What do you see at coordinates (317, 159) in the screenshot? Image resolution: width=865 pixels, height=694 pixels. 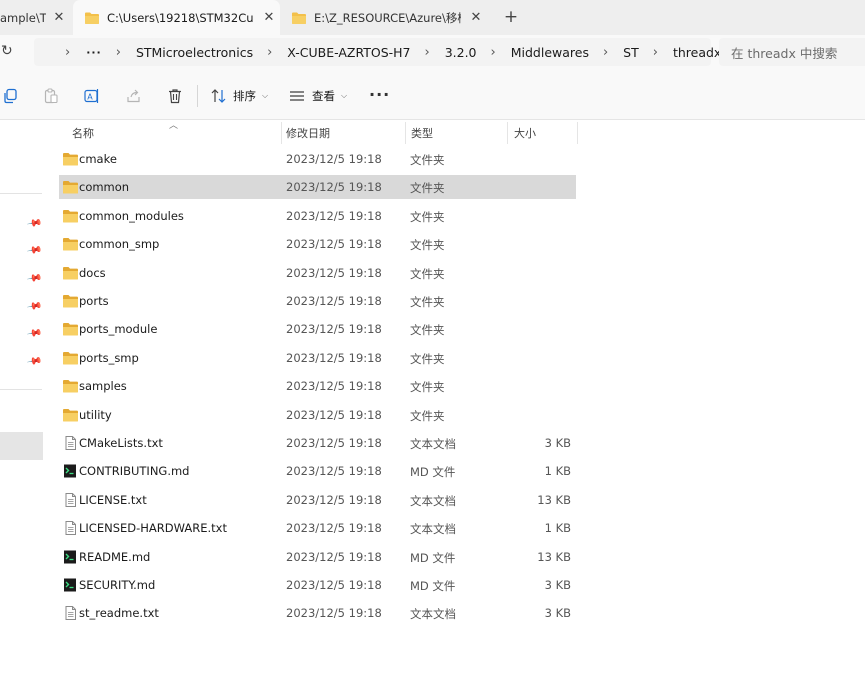 I see `folder-row: cmake 2023/12/5 19:18 文件夹` at bounding box center [317, 159].